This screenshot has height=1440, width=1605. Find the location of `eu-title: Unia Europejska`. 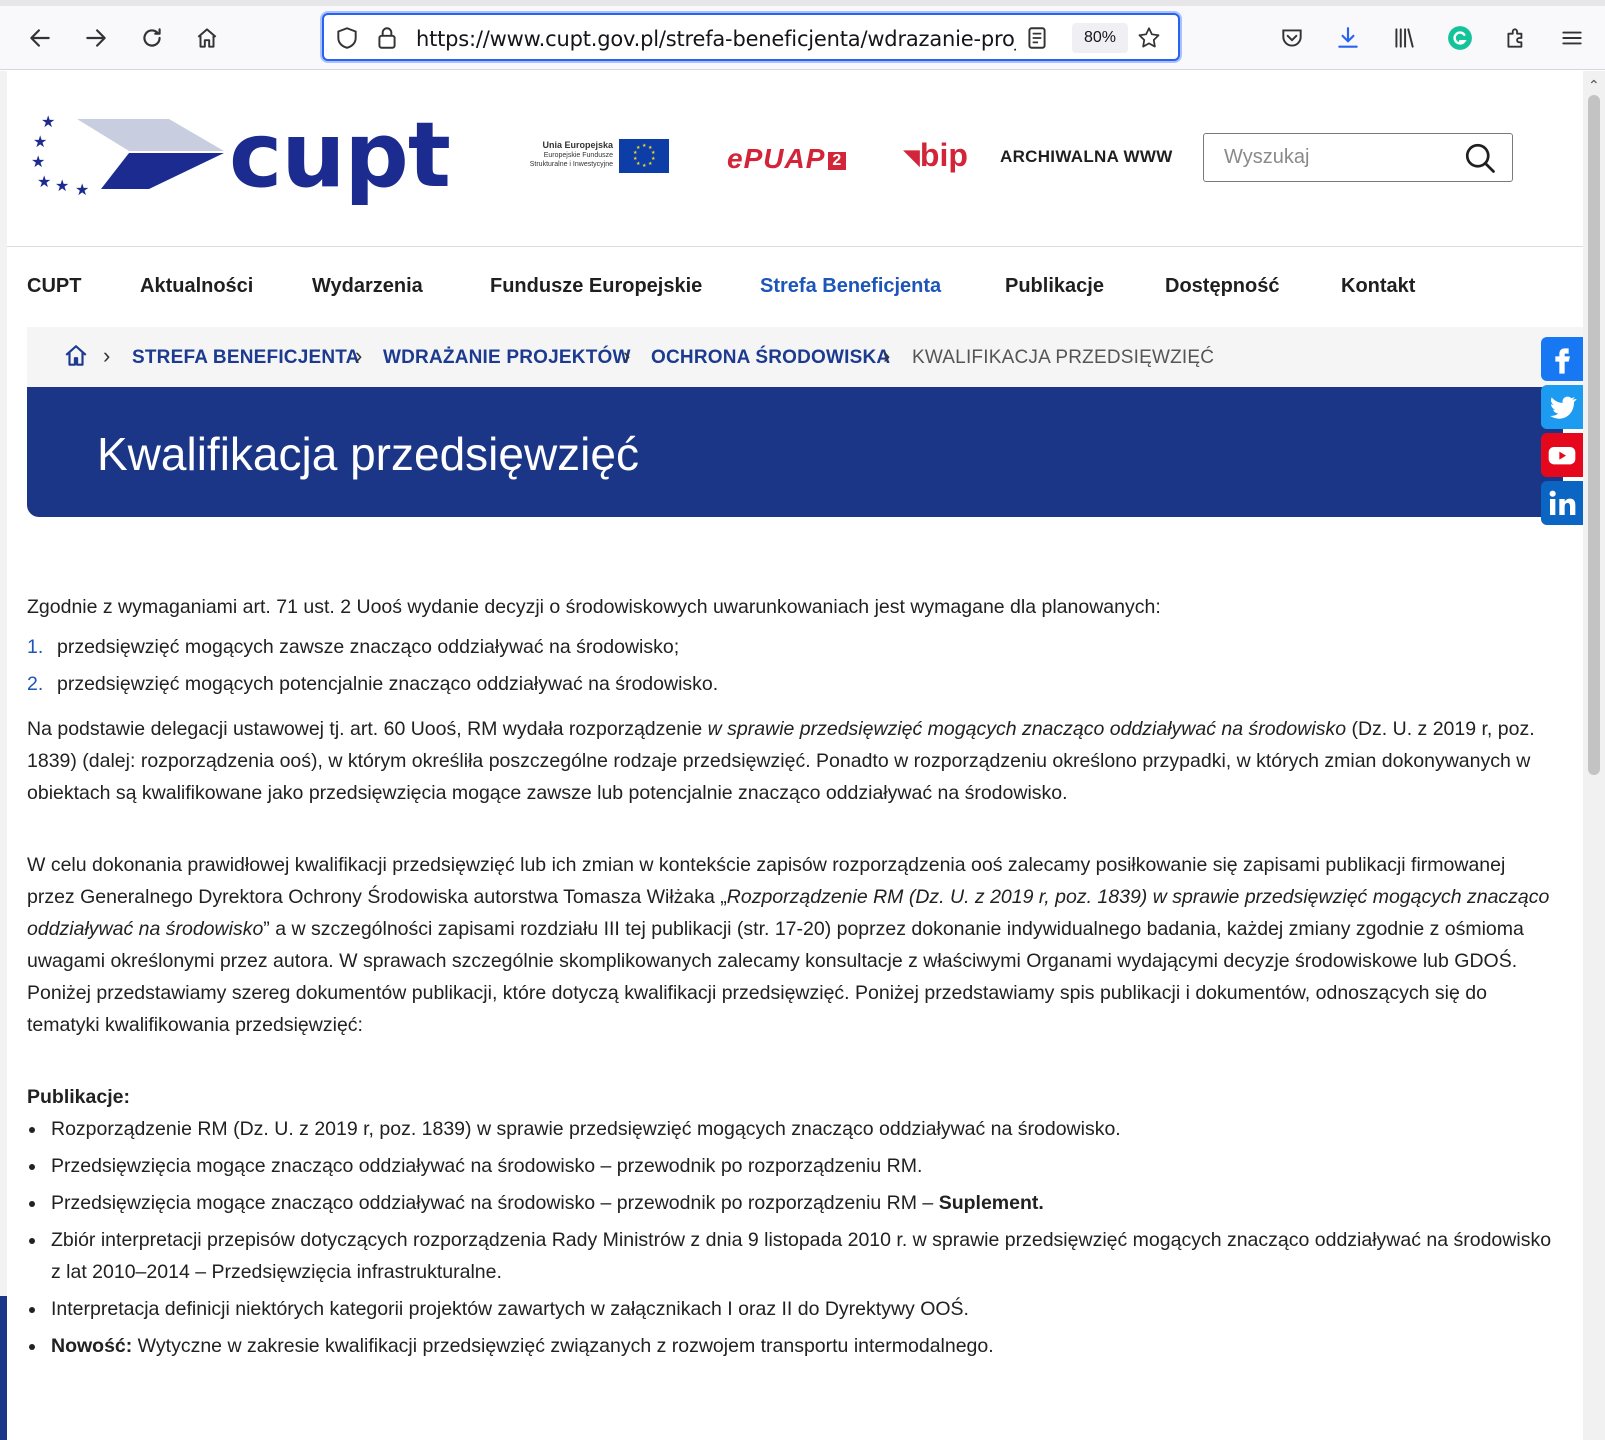

eu-title: Unia Europejska is located at coordinates (577, 145).